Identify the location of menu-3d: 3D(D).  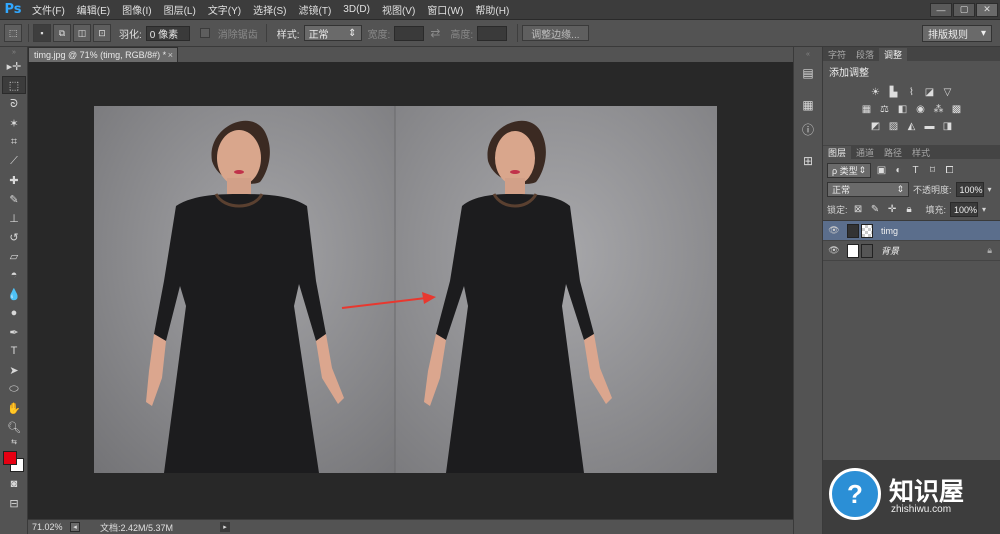
(356, 9).